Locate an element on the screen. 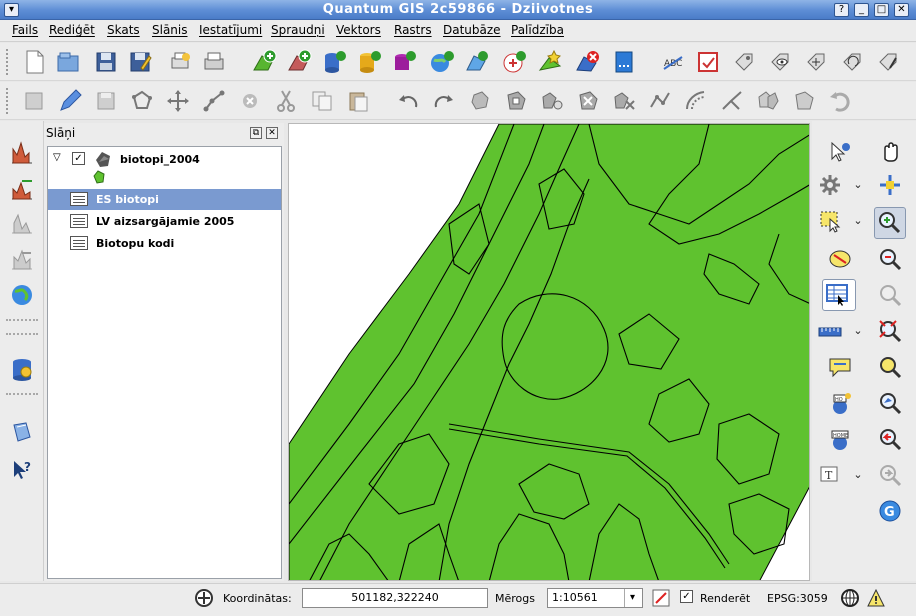  add-wcs-layer-icon is located at coordinates (514, 62).